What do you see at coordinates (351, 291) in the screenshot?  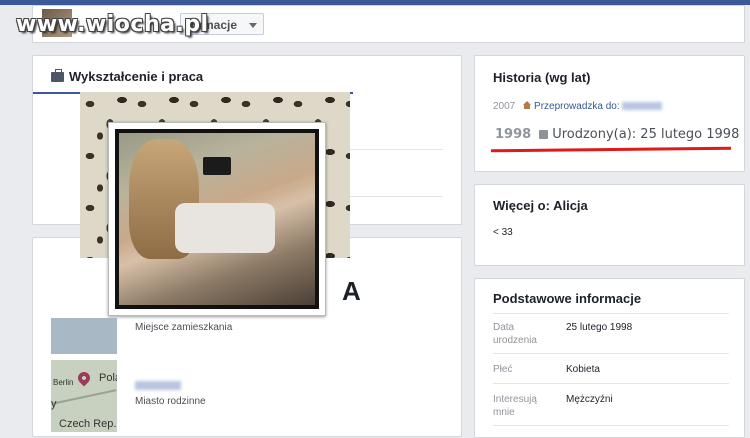 I see `cover-name-fragment: A` at bounding box center [351, 291].